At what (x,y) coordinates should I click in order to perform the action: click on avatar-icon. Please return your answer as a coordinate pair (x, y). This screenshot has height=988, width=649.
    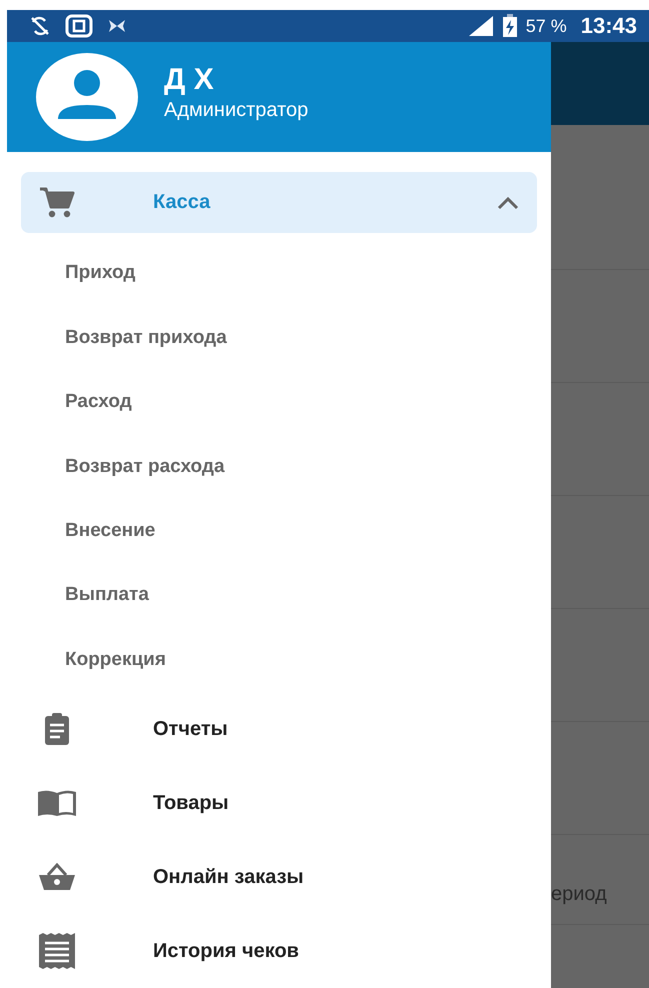
    Looking at the image, I should click on (87, 97).